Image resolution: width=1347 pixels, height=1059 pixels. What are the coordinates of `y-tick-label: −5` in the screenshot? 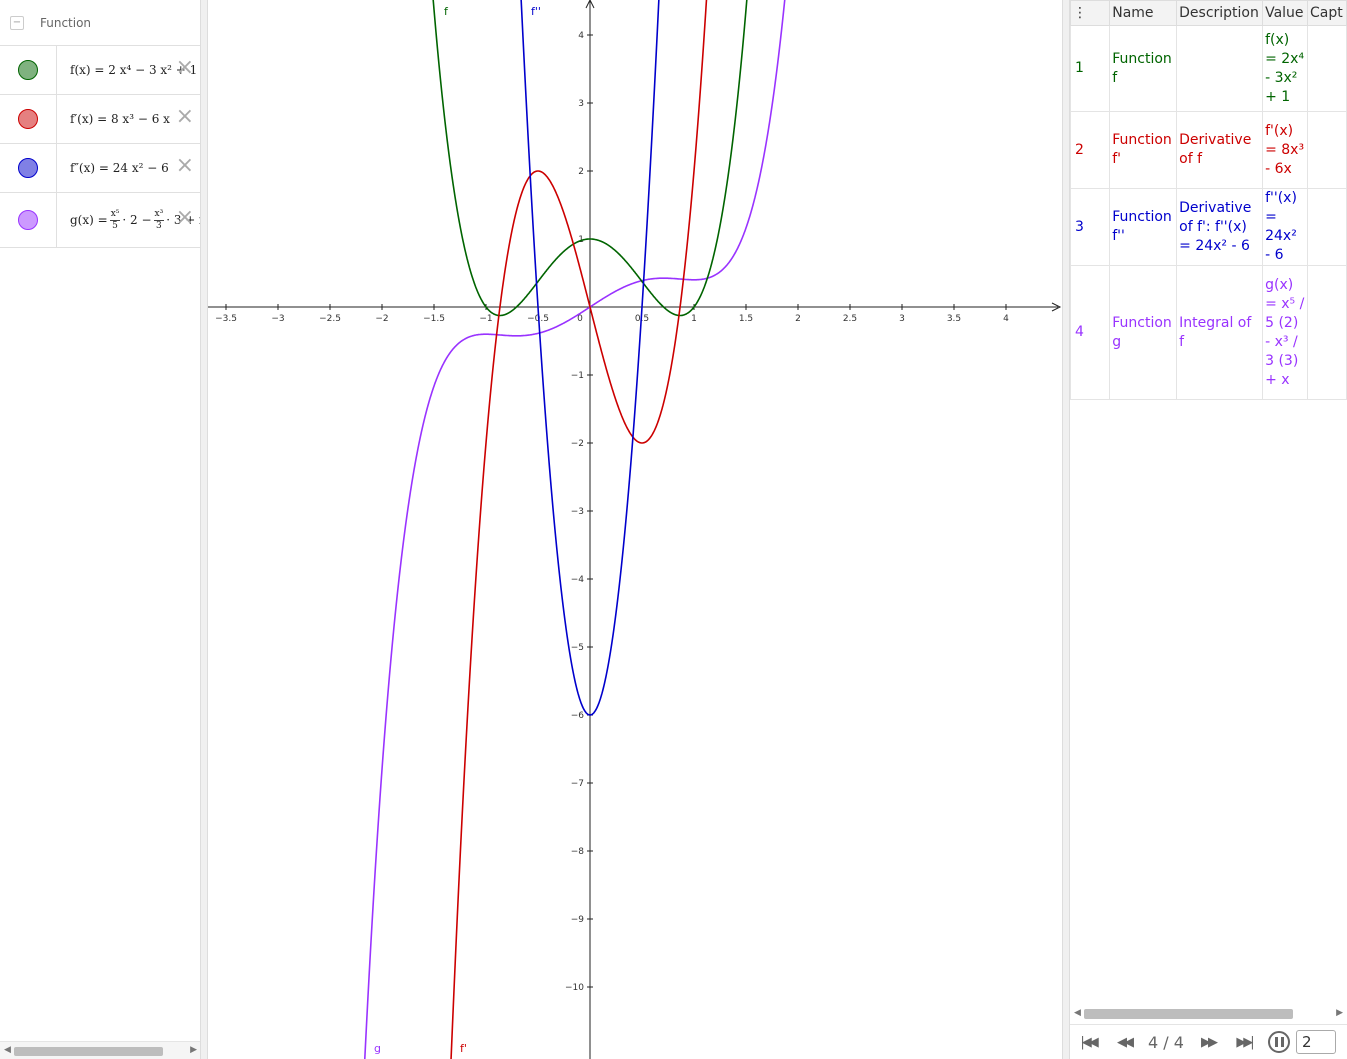 It's located at (577, 648).